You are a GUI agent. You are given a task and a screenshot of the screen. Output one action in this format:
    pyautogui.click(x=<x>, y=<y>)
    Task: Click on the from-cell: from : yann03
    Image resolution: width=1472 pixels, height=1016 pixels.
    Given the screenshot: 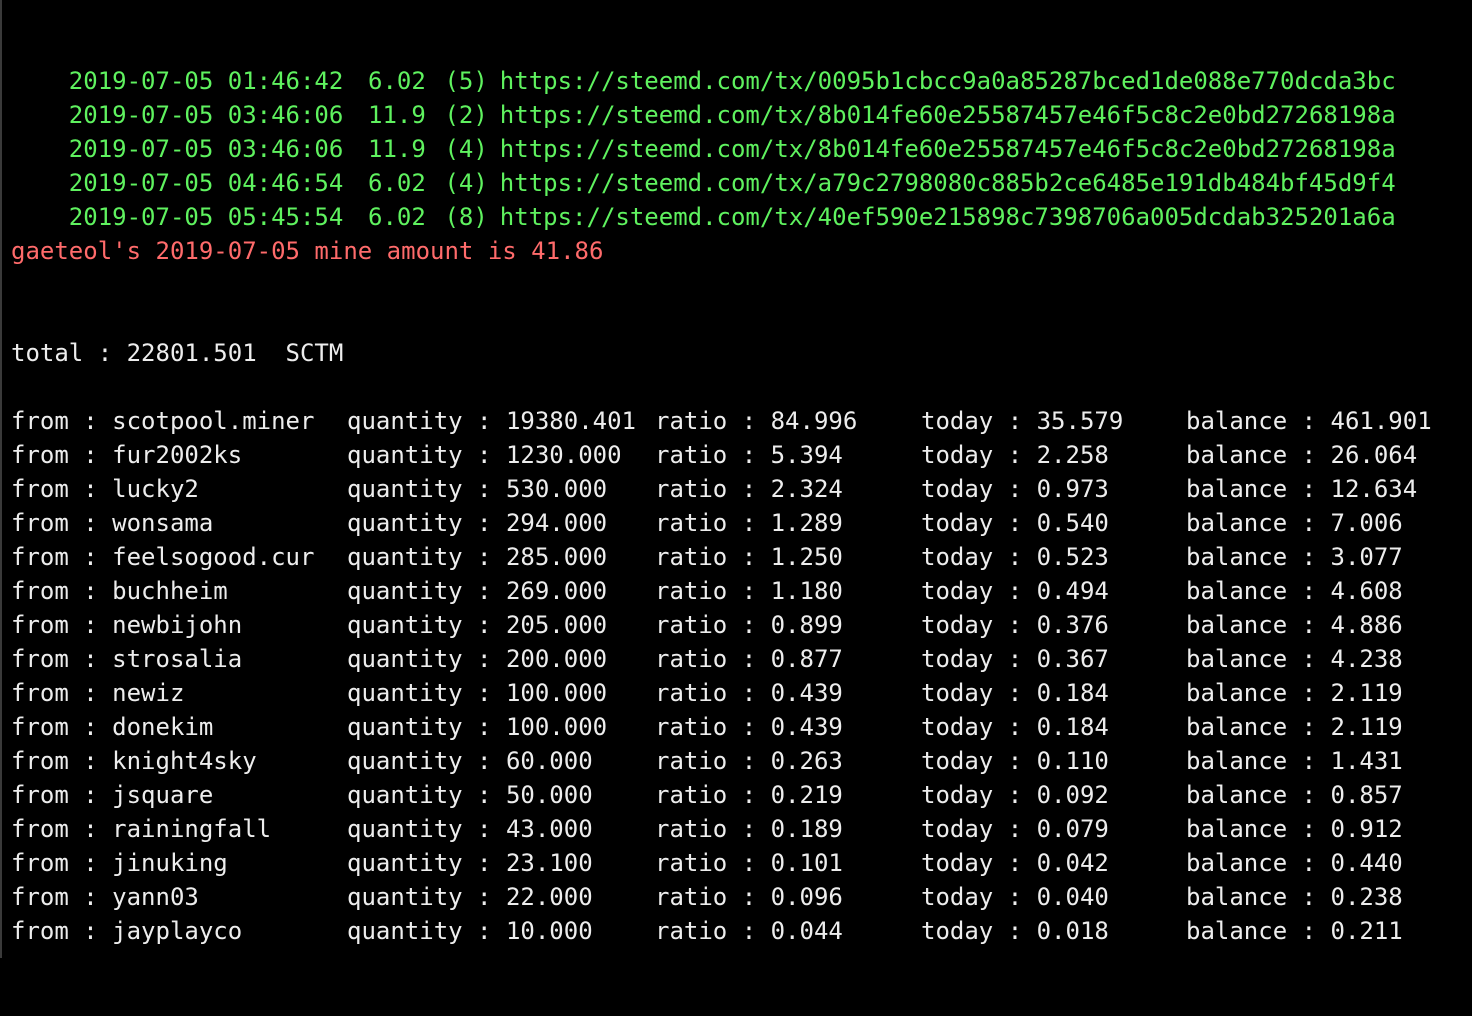 What is the action you would take?
    pyautogui.click(x=105, y=897)
    